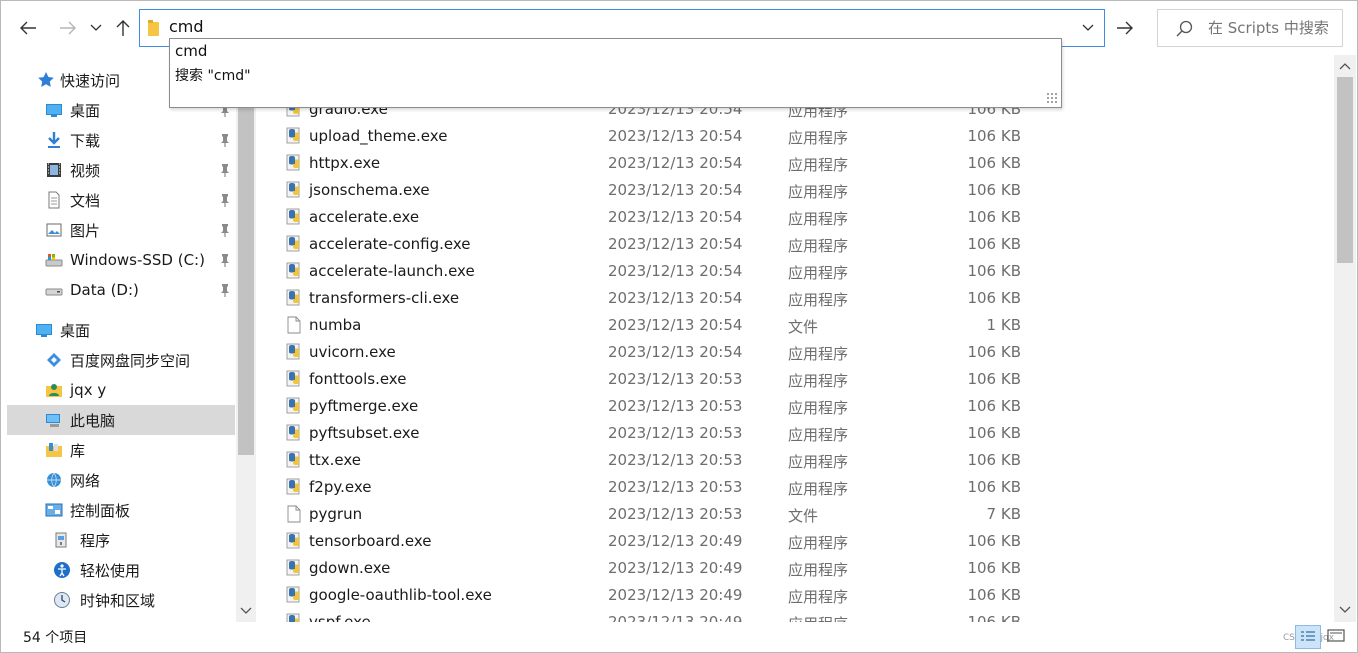  I want to click on sidebar-item-label: 时钟和区域, so click(118, 600).